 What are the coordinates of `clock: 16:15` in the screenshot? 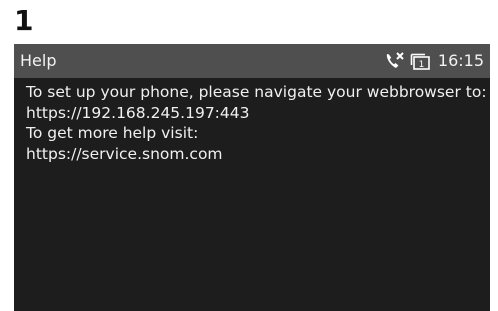 It's located at (460, 60).